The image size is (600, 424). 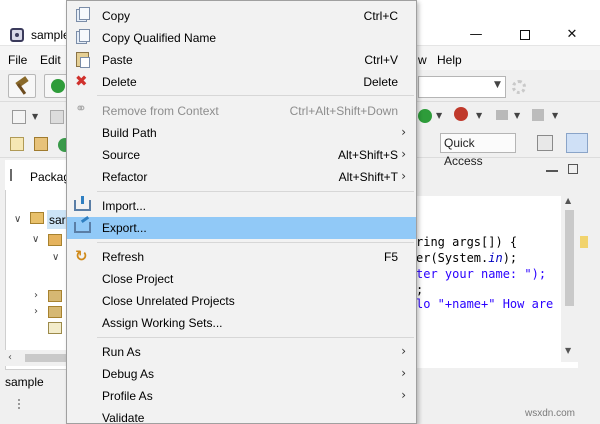 I want to click on code-line-2: er(System.in);, so click(x=466, y=258).